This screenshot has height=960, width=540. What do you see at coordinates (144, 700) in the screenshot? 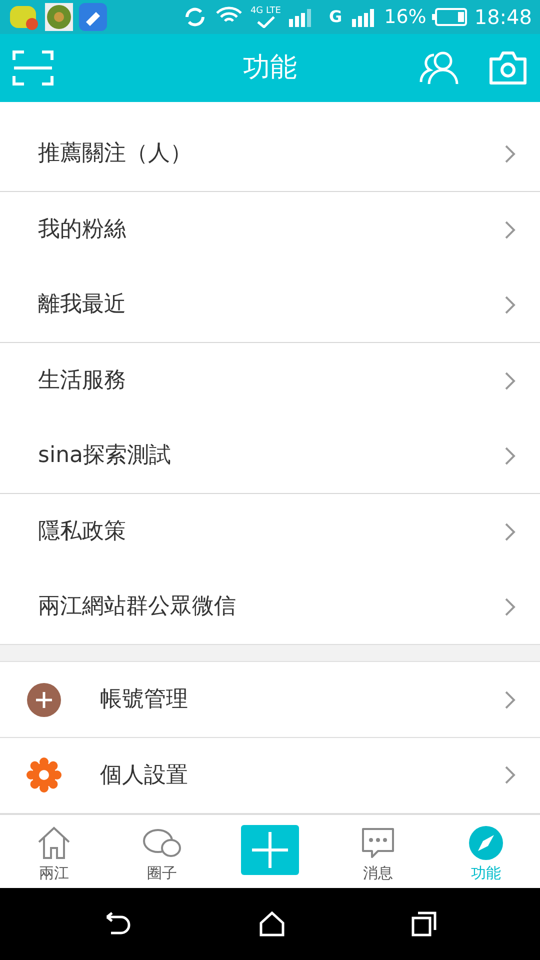
I see `menu-label: 帳號管理` at bounding box center [144, 700].